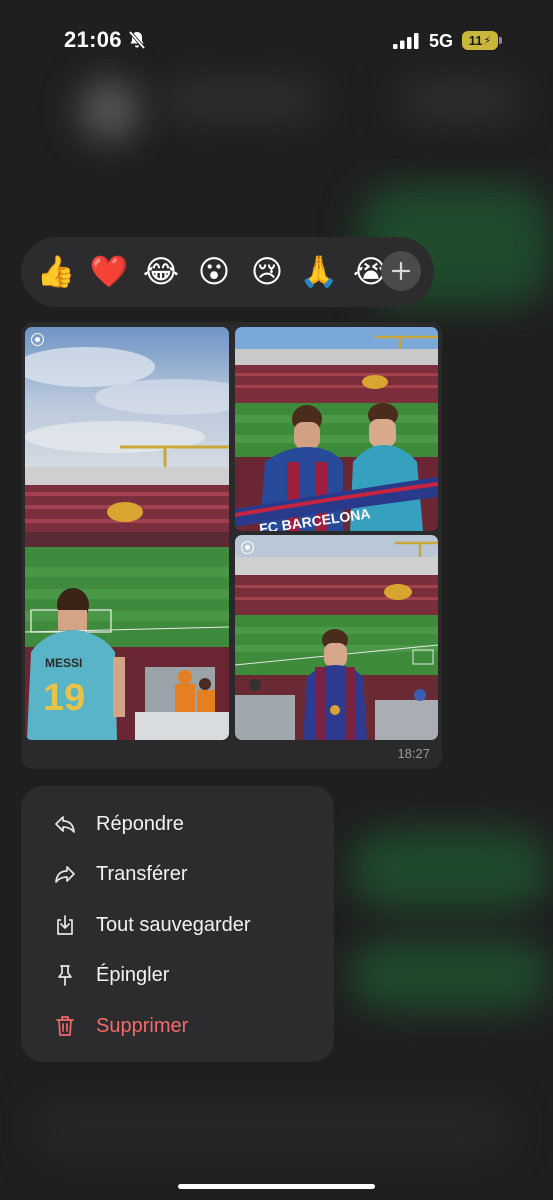 This screenshot has height=1200, width=553. I want to click on blurred-input-bar, so click(270, 1130).